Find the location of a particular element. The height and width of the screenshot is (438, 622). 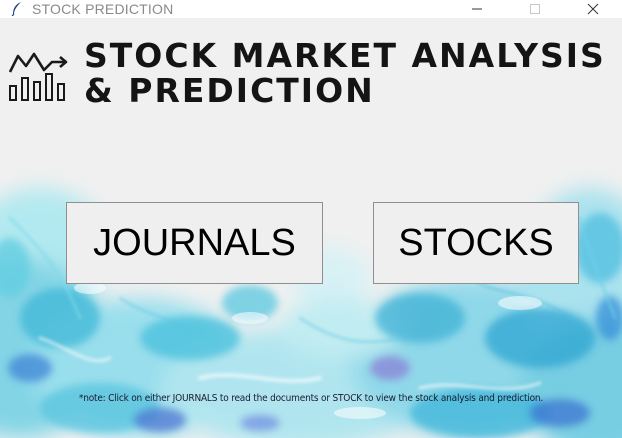

title-bar: STOCK PREDICTION is located at coordinates (311, 9).